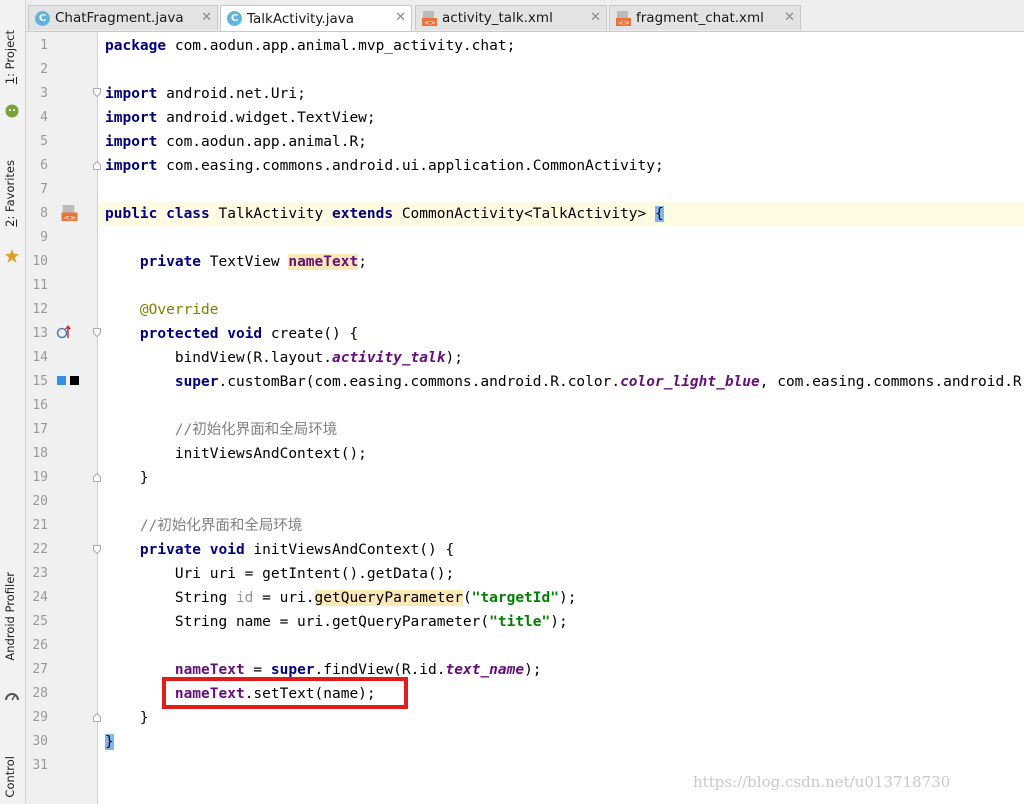  I want to click on line-number: 5, so click(44, 141).